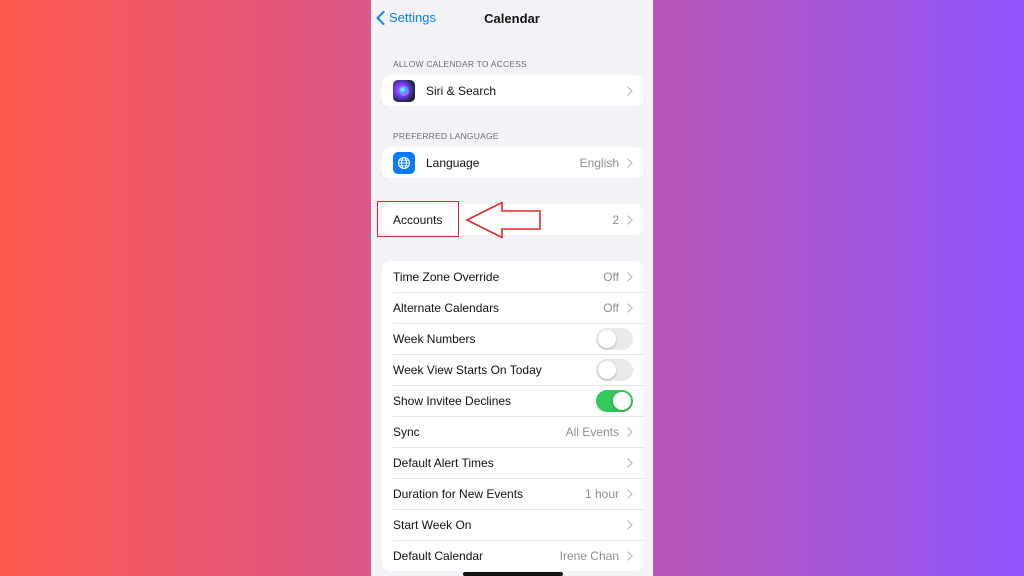  I want to click on sync-row: Sync All Events, so click(512, 431).